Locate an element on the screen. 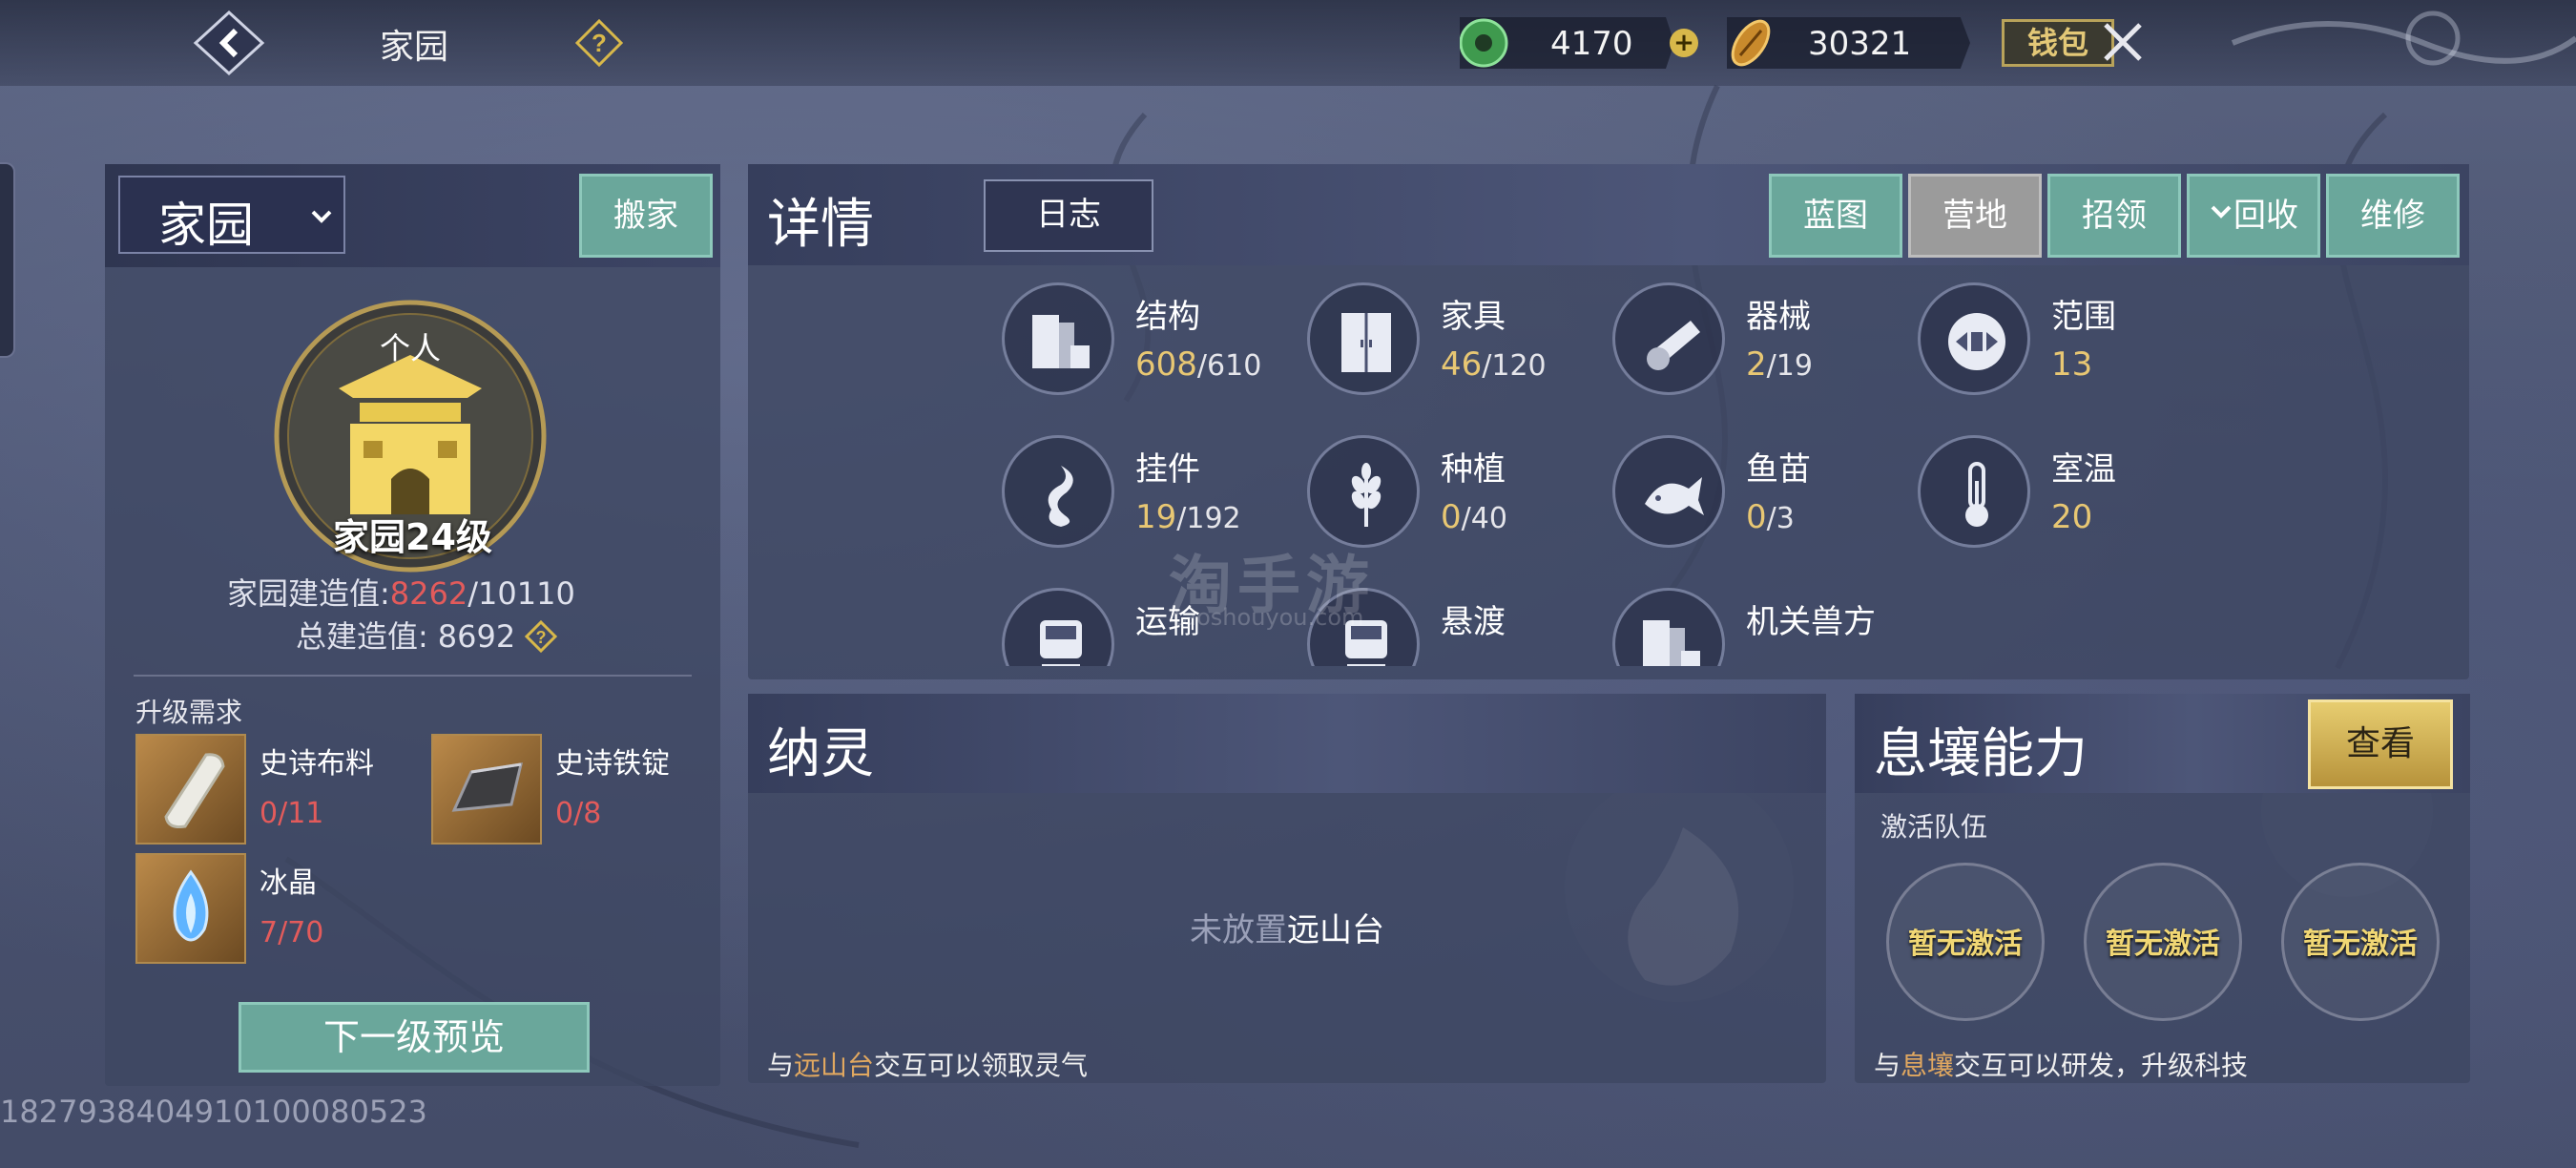 Image resolution: width=2576 pixels, height=1168 pixels. build-value-max: /10110 is located at coordinates (521, 593).